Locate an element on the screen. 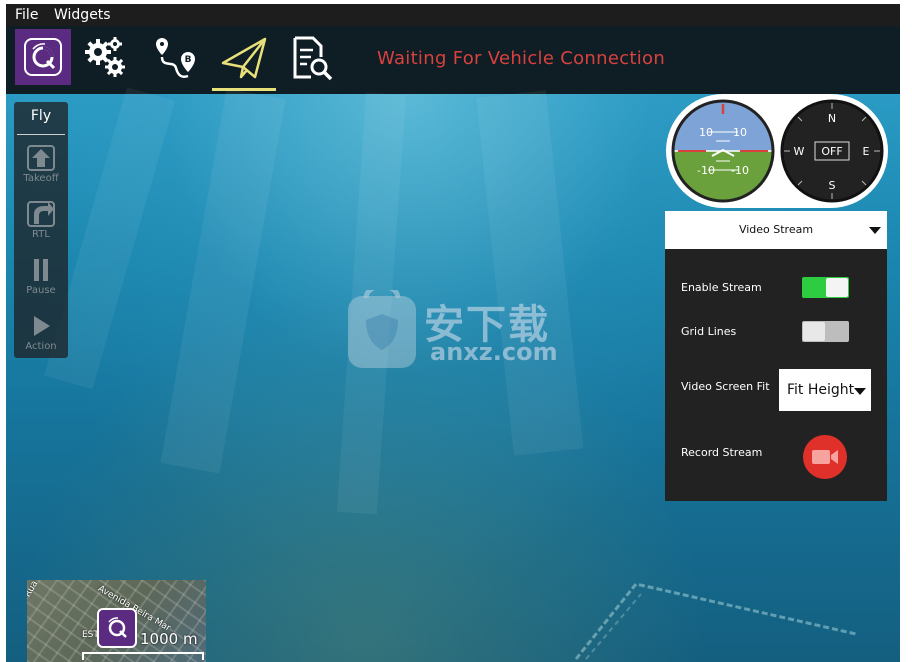  enable-stream-toggle is located at coordinates (825, 287).